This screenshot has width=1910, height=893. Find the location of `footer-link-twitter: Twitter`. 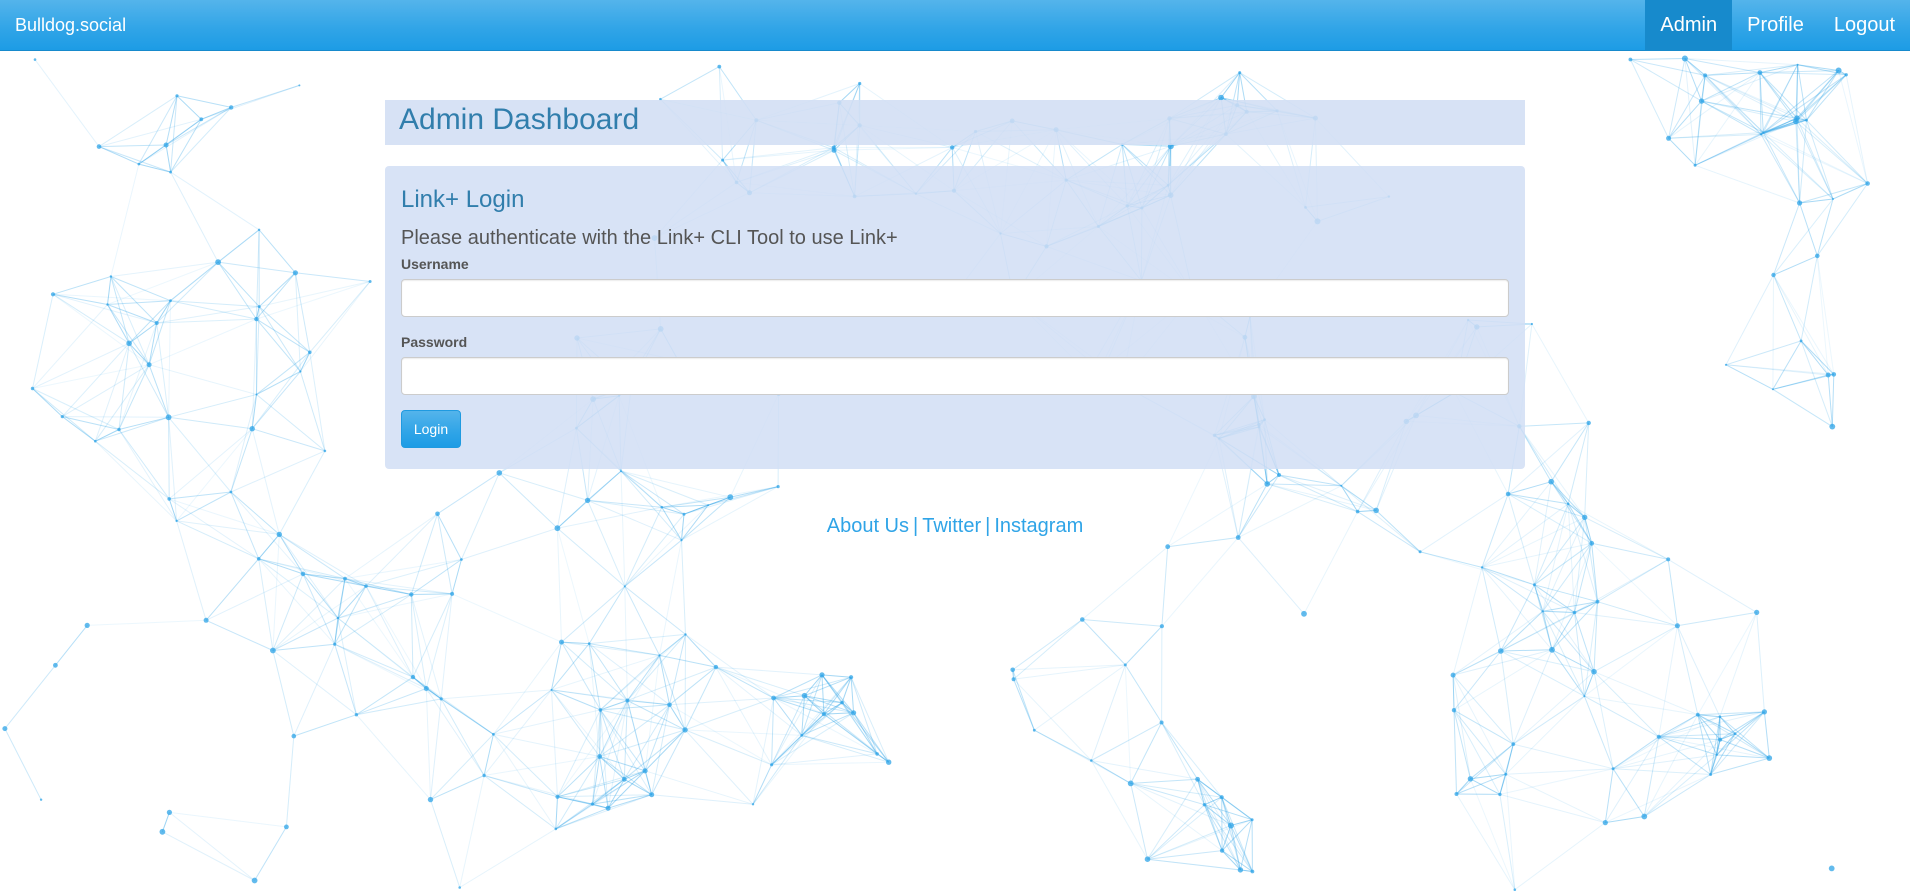

footer-link-twitter: Twitter is located at coordinates (951, 526).